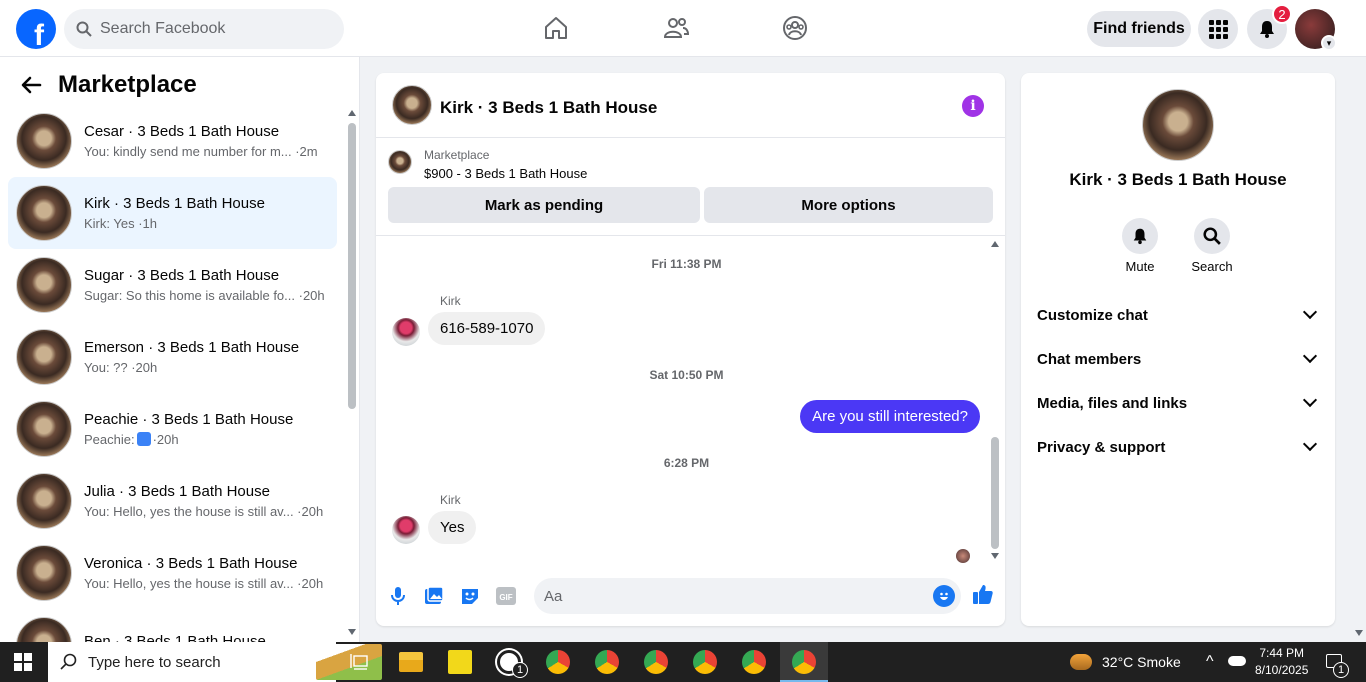  I want to click on groups-icon, so click(795, 28).